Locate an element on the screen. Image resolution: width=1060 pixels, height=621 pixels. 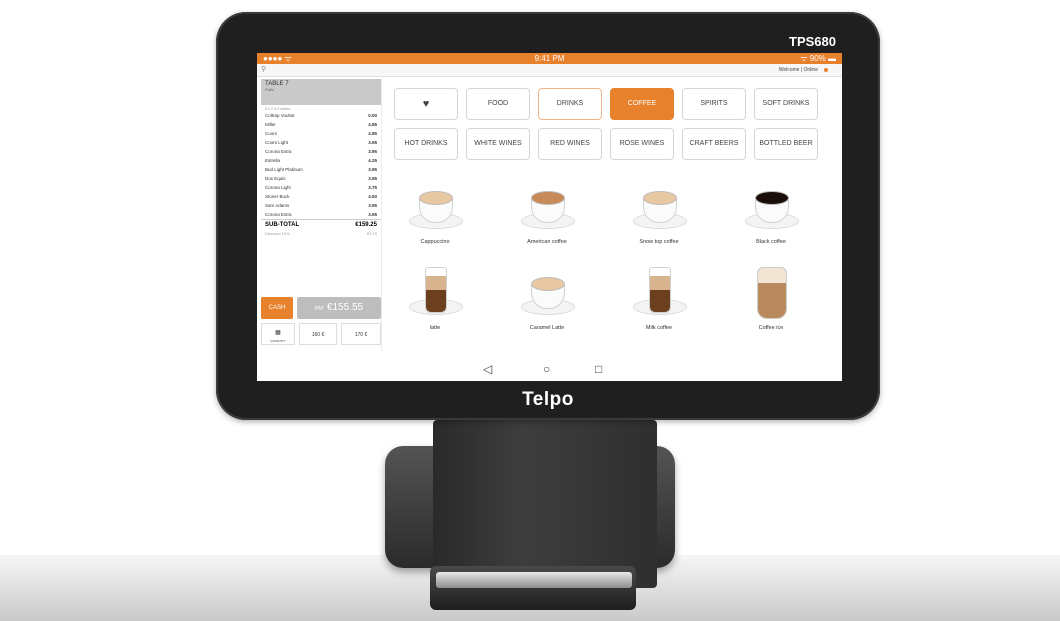
order-line-name: Miller is located at coordinates (270, 124).